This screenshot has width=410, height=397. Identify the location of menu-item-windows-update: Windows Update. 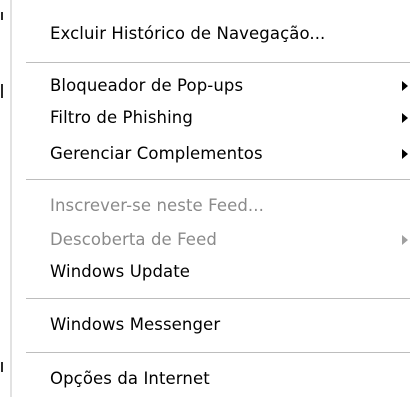
(230, 272).